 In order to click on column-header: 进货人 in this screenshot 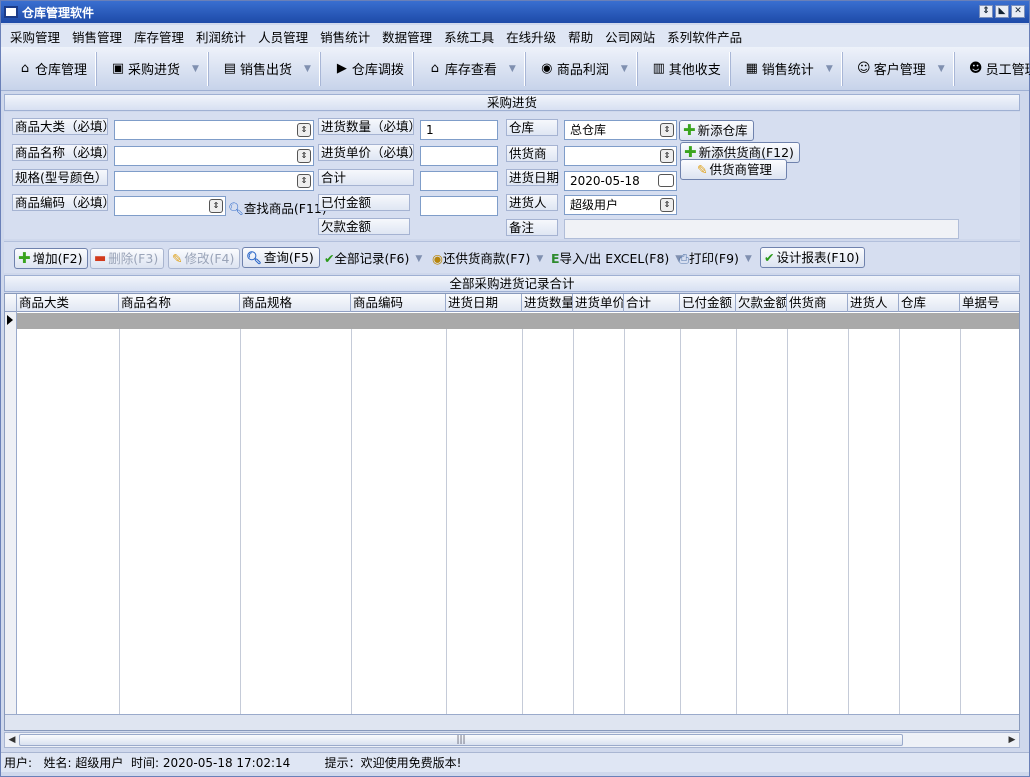, I will do `click(873, 303)`.